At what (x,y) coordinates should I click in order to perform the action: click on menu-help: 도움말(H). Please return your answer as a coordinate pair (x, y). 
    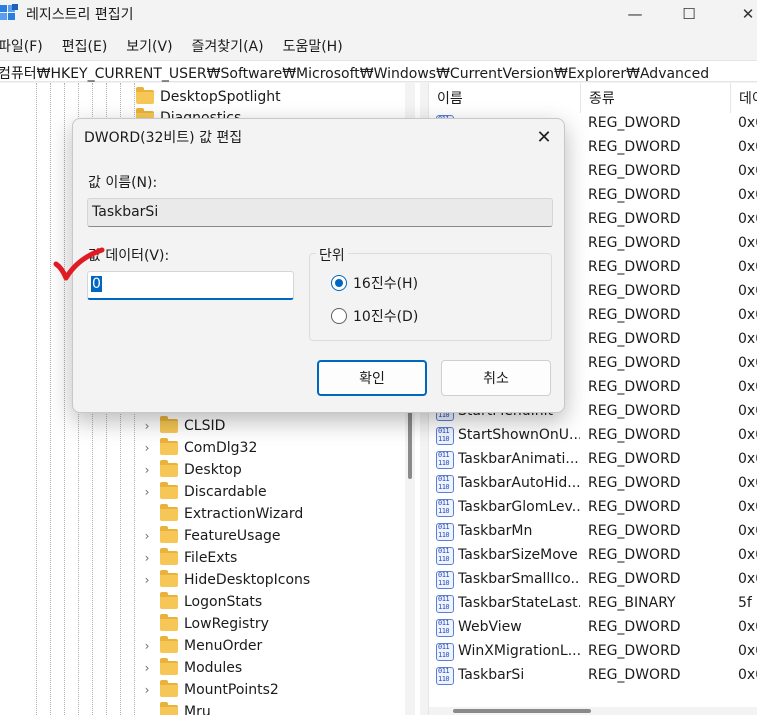
    Looking at the image, I should click on (317, 44).